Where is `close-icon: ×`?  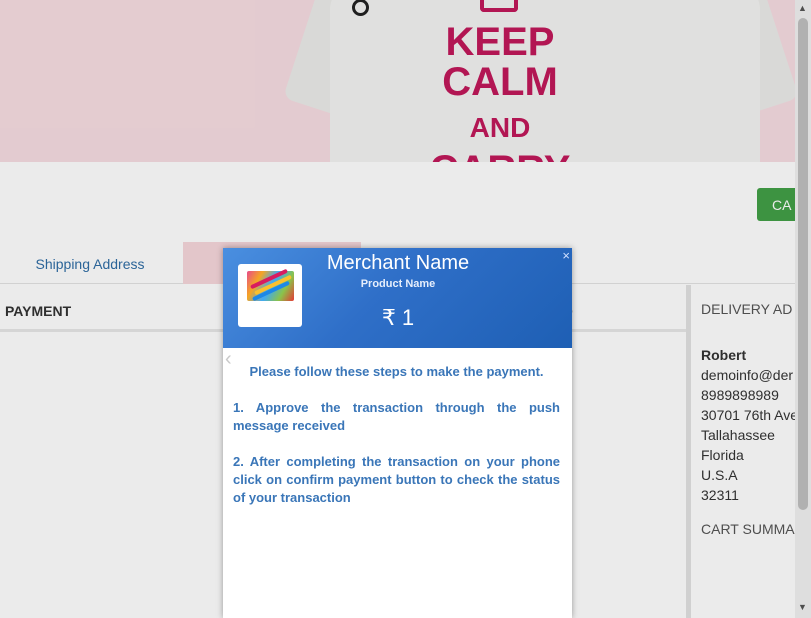 close-icon: × is located at coordinates (566, 255).